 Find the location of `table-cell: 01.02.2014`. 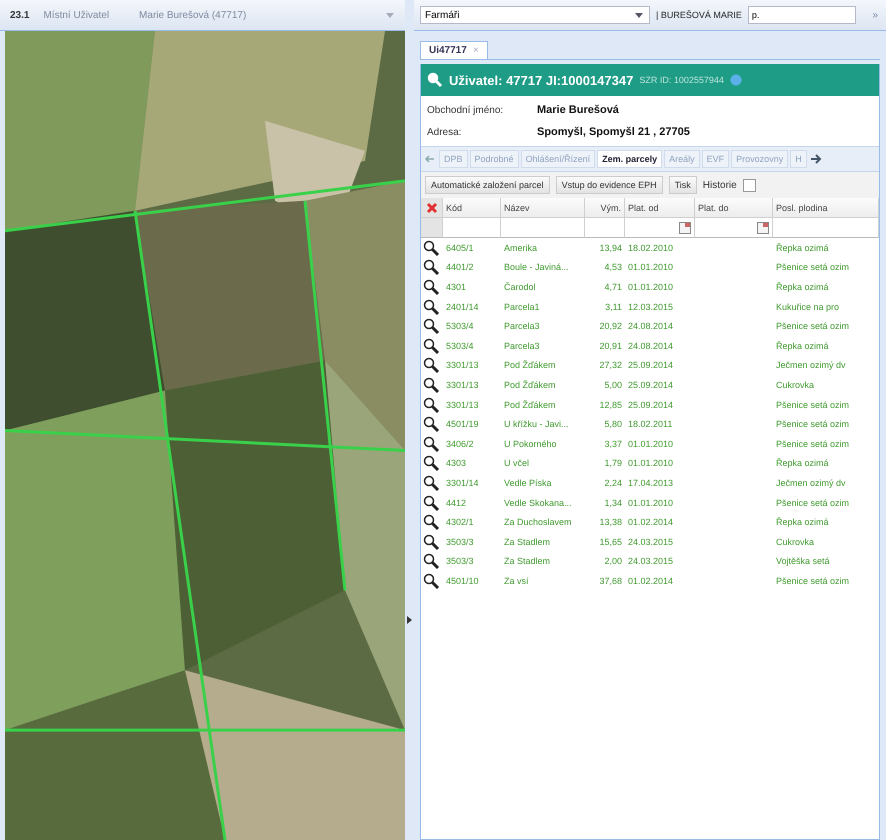

table-cell: 01.02.2014 is located at coordinates (651, 581).